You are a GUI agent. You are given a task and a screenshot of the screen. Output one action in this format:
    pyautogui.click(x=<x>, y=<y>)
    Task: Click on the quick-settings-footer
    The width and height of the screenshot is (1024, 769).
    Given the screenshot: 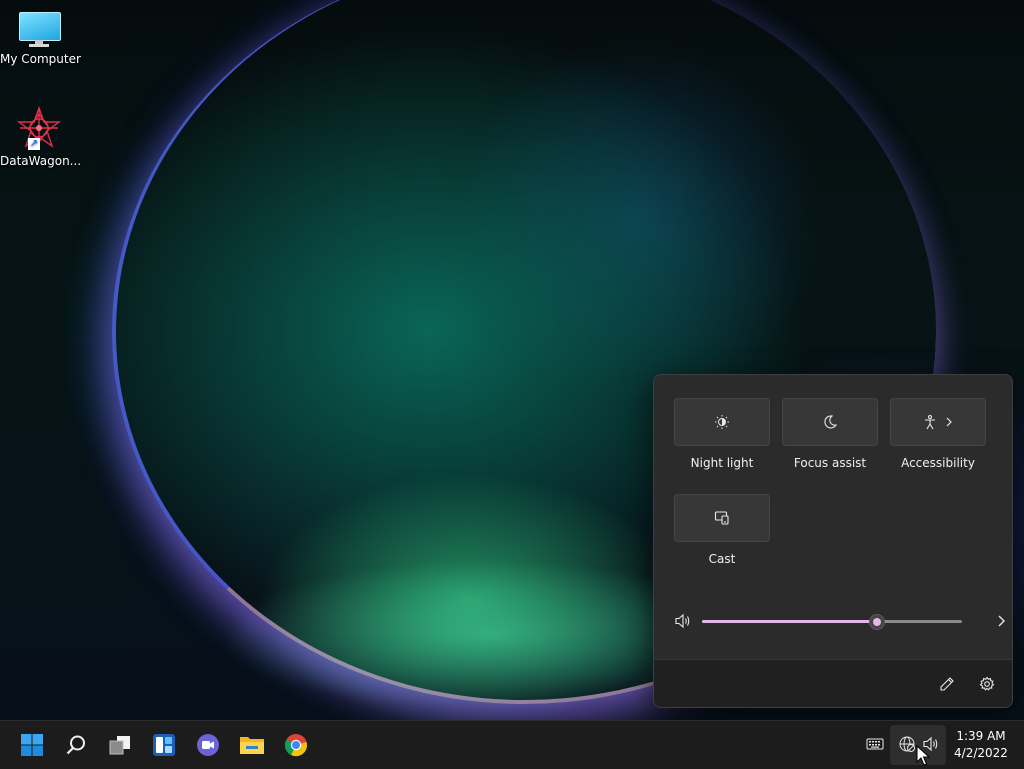 What is the action you would take?
    pyautogui.click(x=833, y=683)
    